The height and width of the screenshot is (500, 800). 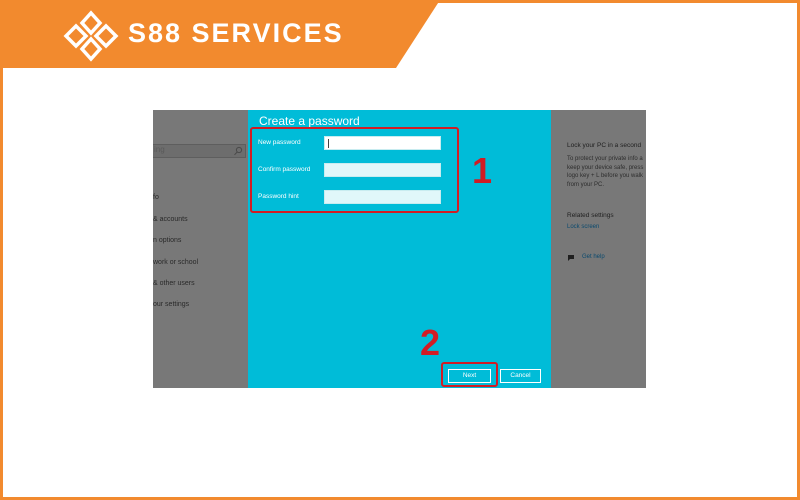 I want to click on step-2-marker: 2, so click(x=430, y=342).